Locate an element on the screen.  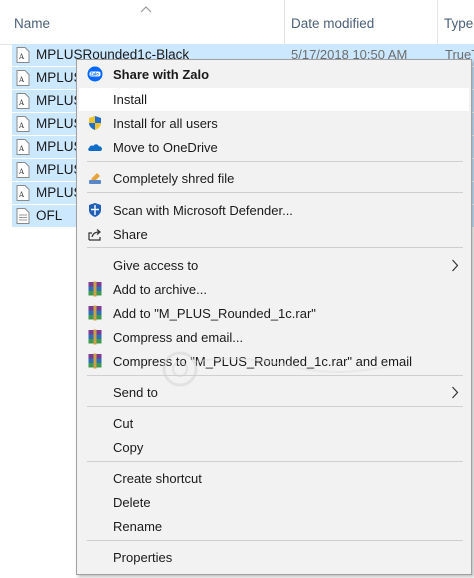
menu-item-properties: Properties is located at coordinates (274, 557).